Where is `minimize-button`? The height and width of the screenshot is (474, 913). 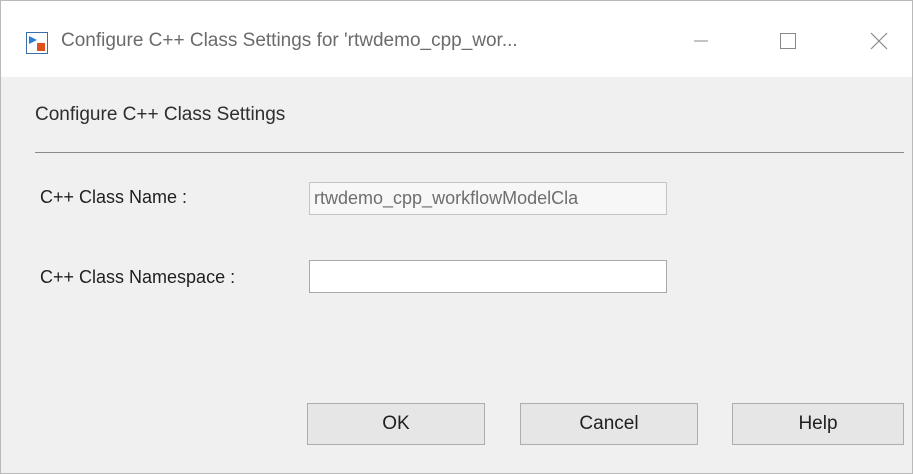
minimize-button is located at coordinates (701, 41).